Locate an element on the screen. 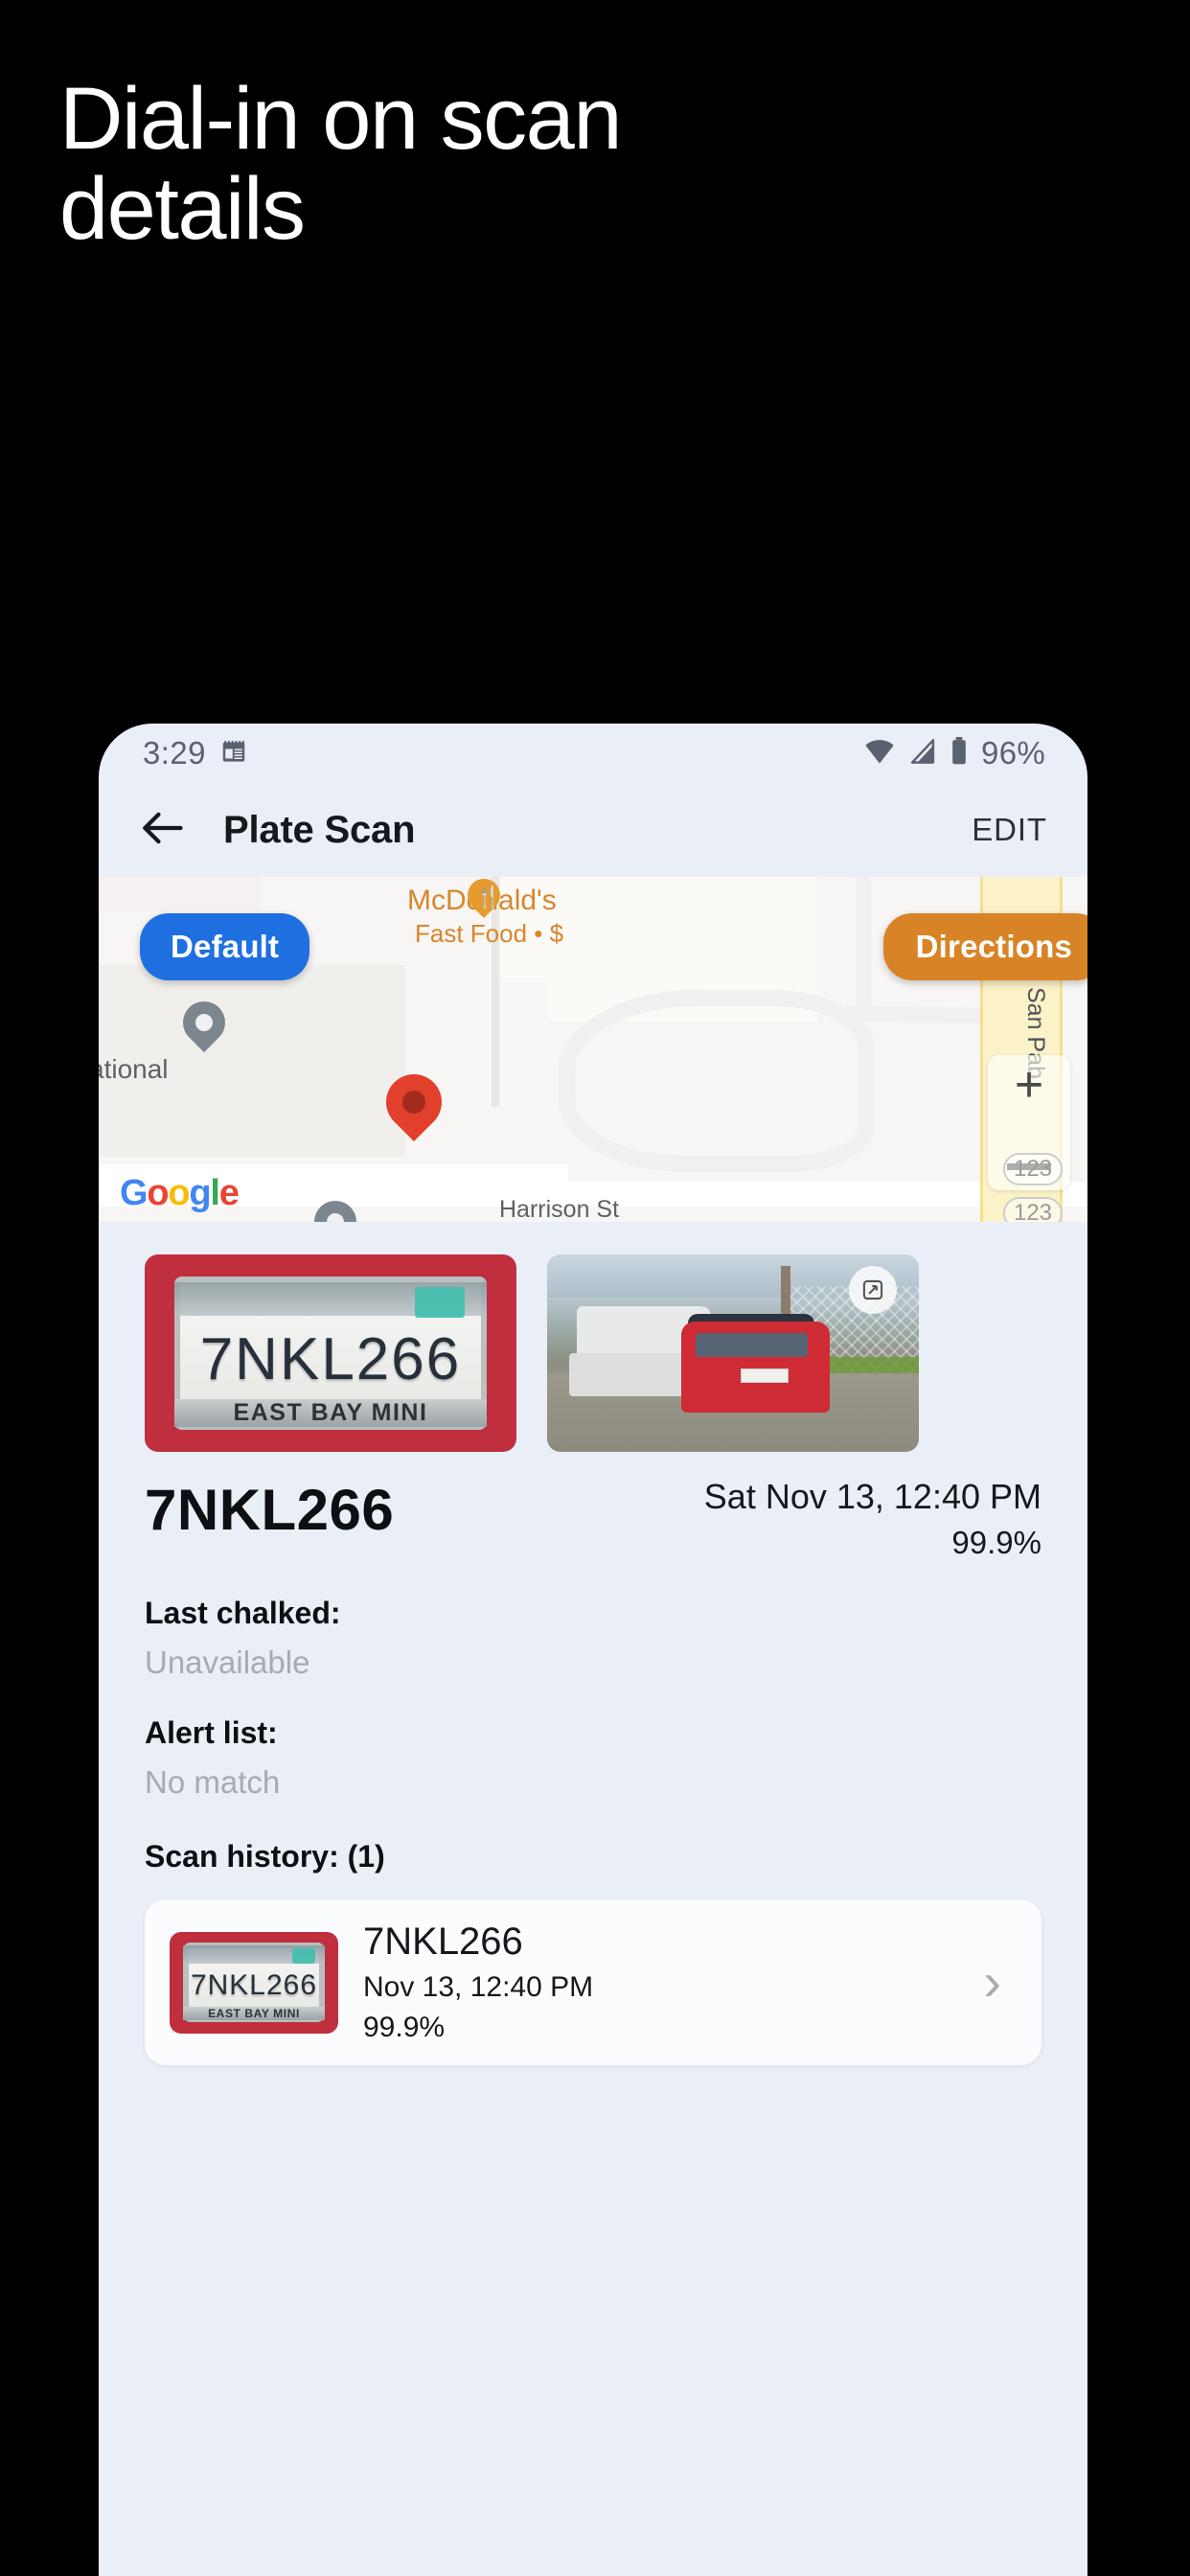  scan-plate-number: 7NKL266 is located at coordinates (270, 1510).